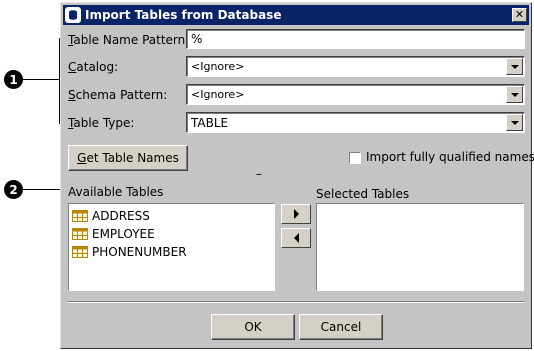  I want to click on ok-button: OK, so click(253, 327).